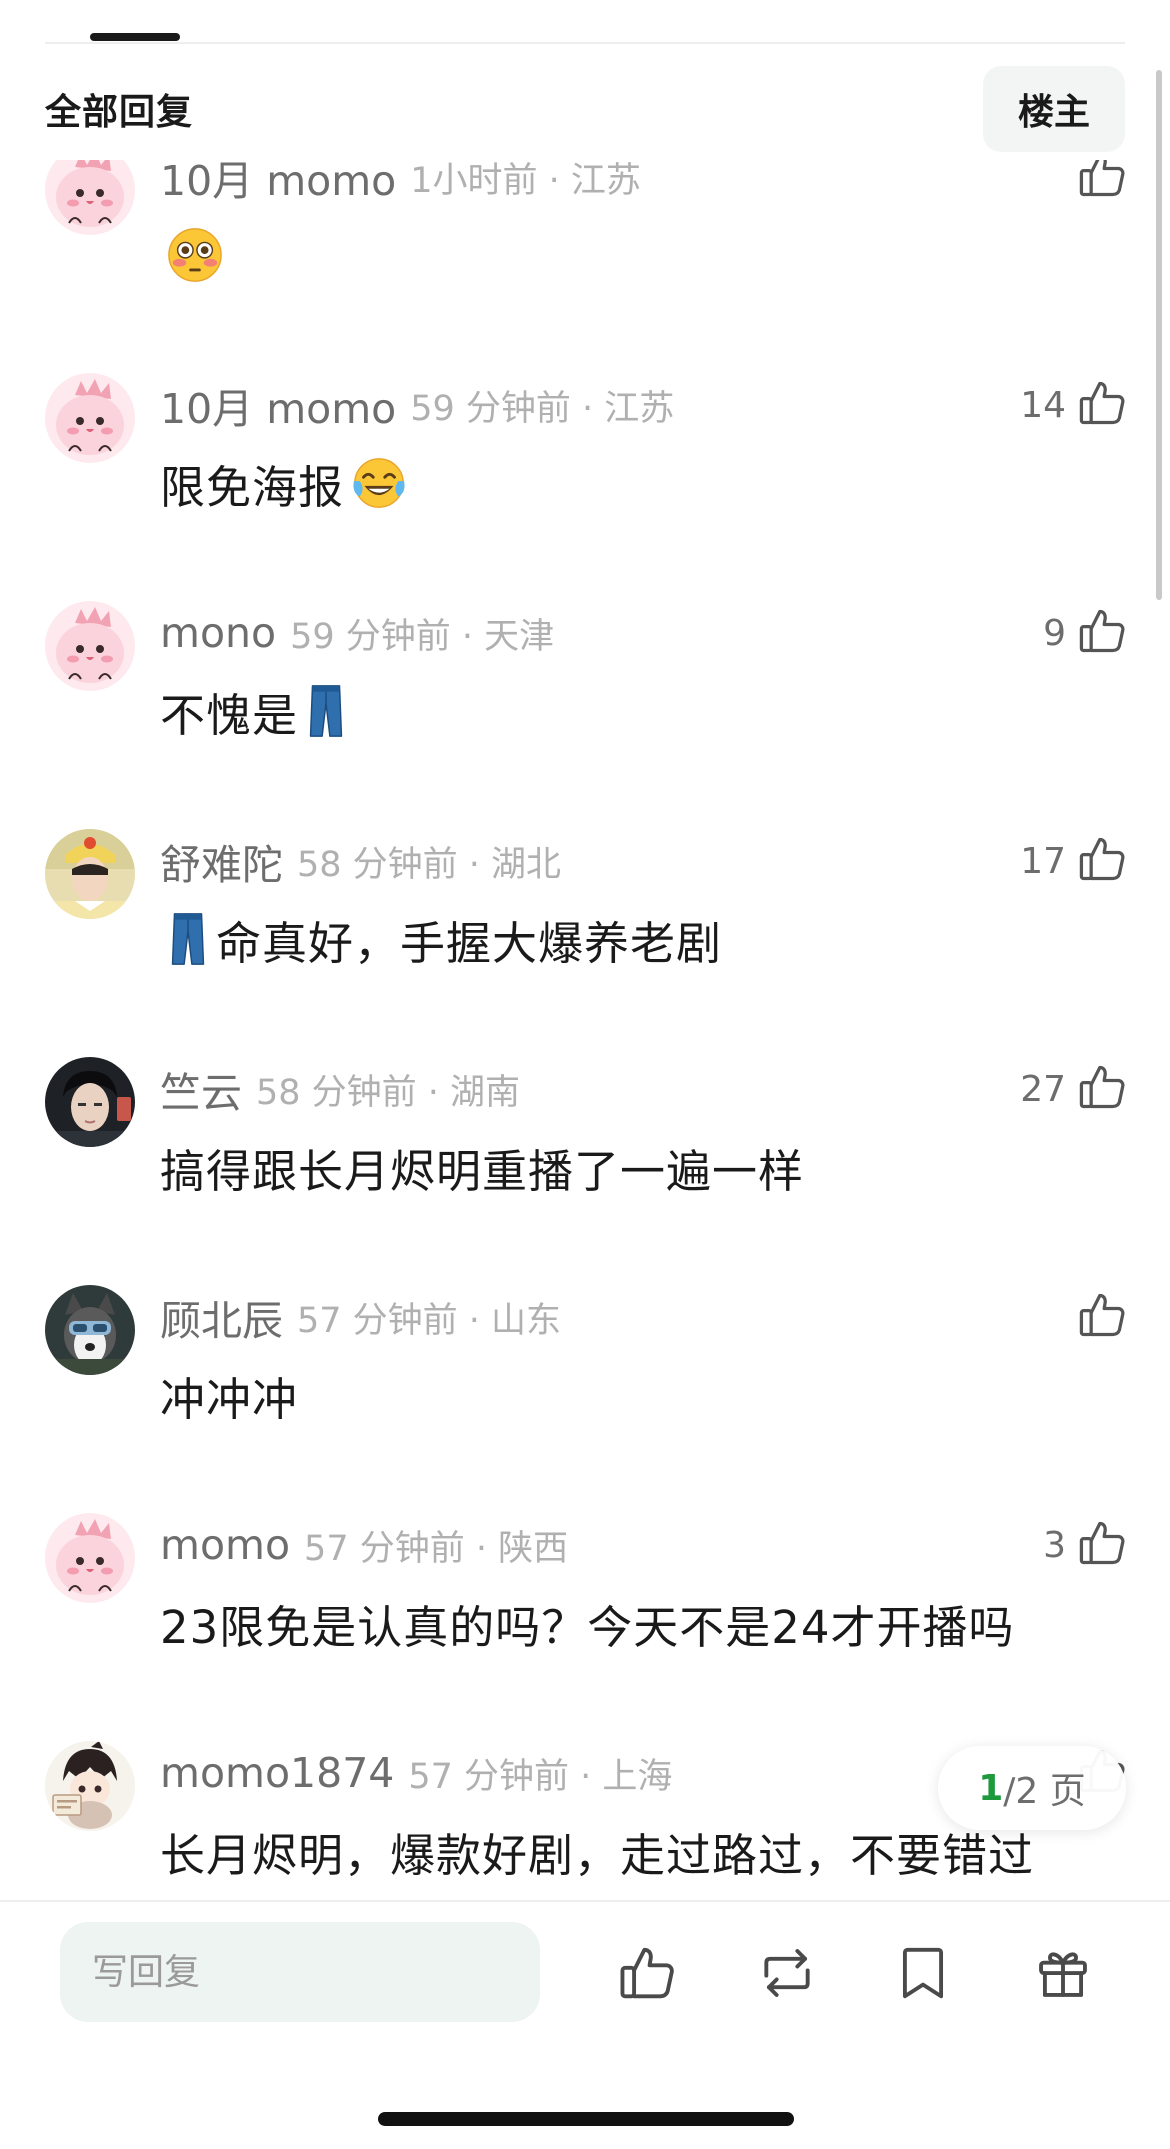 This screenshot has height=2149, width=1170. Describe the element at coordinates (388, 1092) in the screenshot. I see `comment-meta: 58 分钟前 · 湖南` at that location.